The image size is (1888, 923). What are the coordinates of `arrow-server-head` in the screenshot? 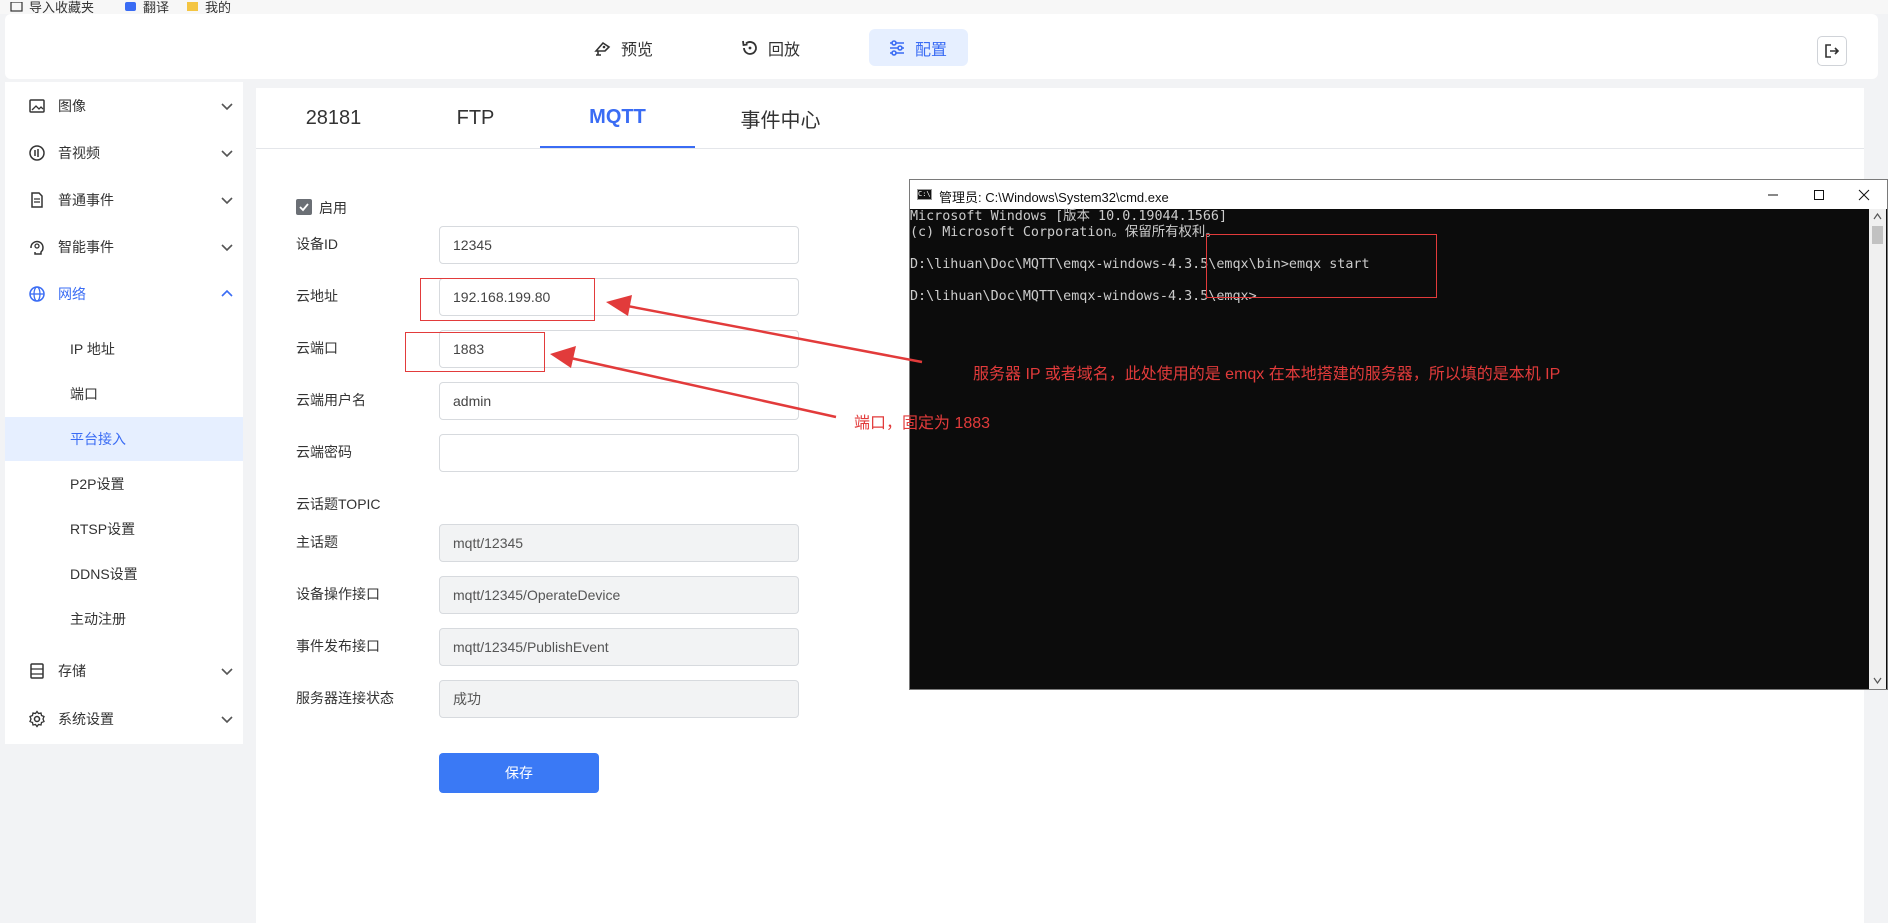 It's located at (619, 305).